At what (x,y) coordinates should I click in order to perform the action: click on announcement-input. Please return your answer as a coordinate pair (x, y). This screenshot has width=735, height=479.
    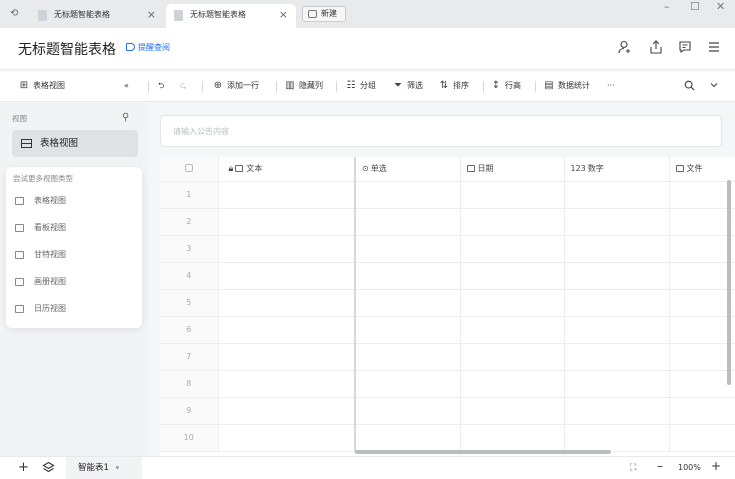
    Looking at the image, I should click on (441, 131).